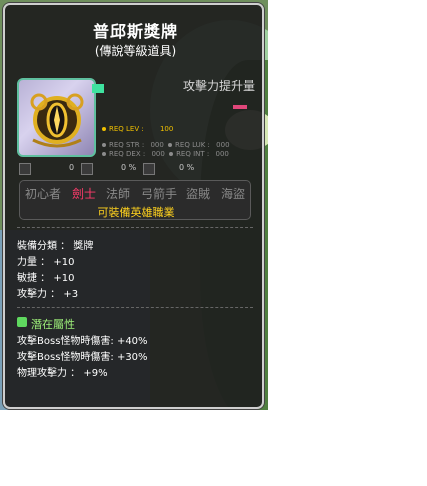  Describe the element at coordinates (87, 169) in the screenshot. I see `crown-icon` at that location.